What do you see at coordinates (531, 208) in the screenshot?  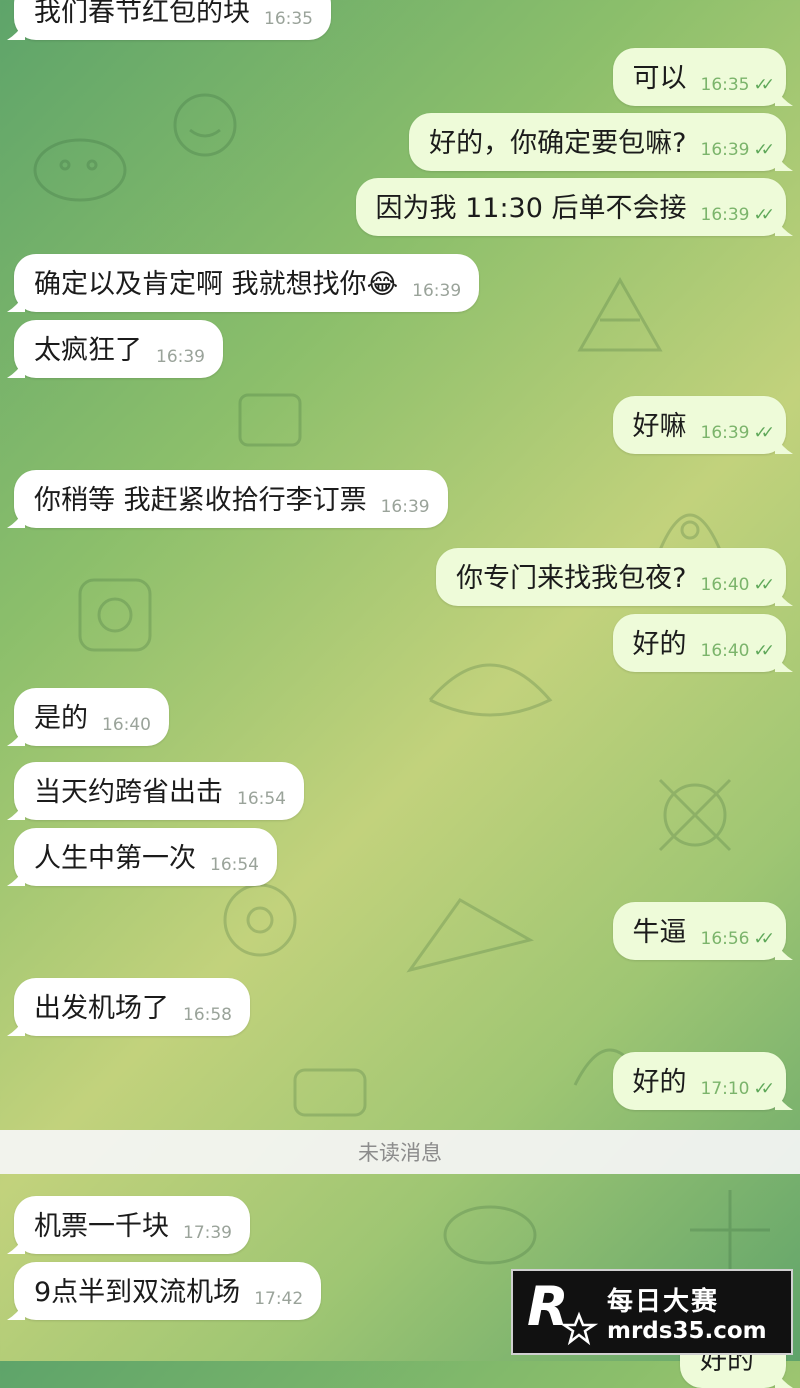 I see `message-text: 因为我 11:30 后单不会接` at bounding box center [531, 208].